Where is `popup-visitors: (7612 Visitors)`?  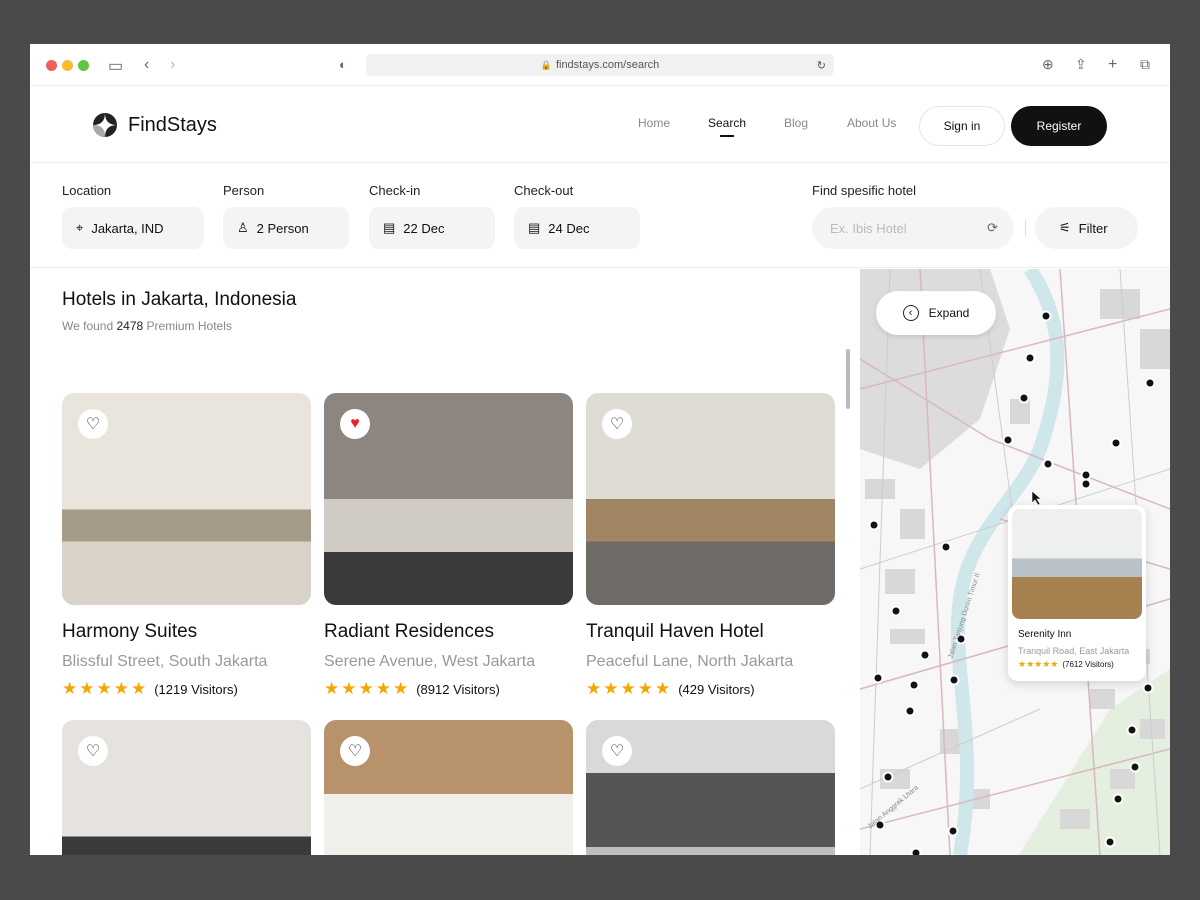 popup-visitors: (7612 Visitors) is located at coordinates (1088, 664).